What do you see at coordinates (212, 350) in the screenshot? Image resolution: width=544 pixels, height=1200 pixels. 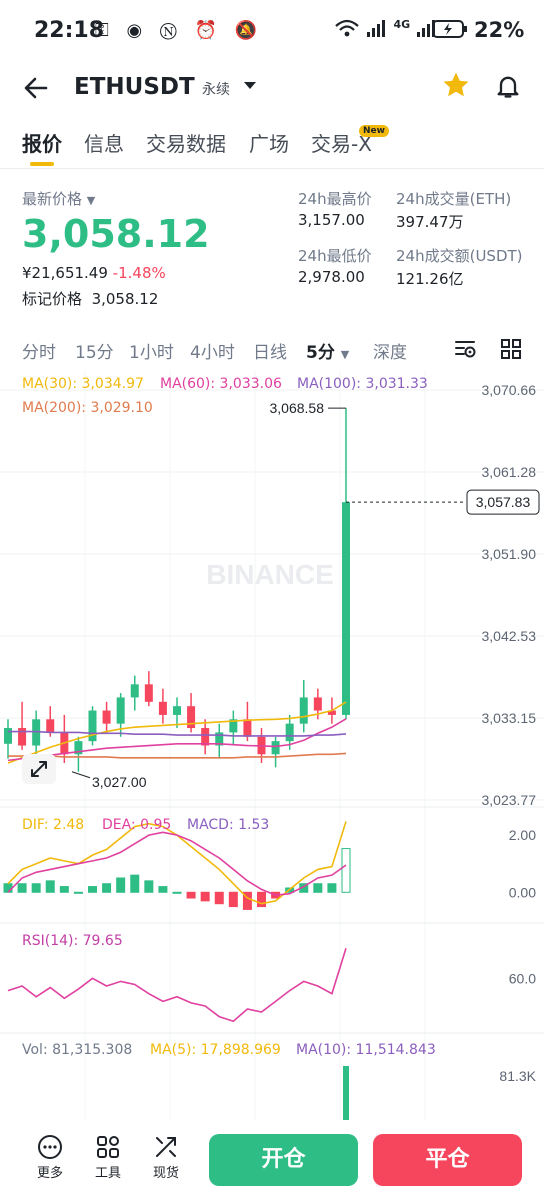 I see `tf-4h: 4小时` at bounding box center [212, 350].